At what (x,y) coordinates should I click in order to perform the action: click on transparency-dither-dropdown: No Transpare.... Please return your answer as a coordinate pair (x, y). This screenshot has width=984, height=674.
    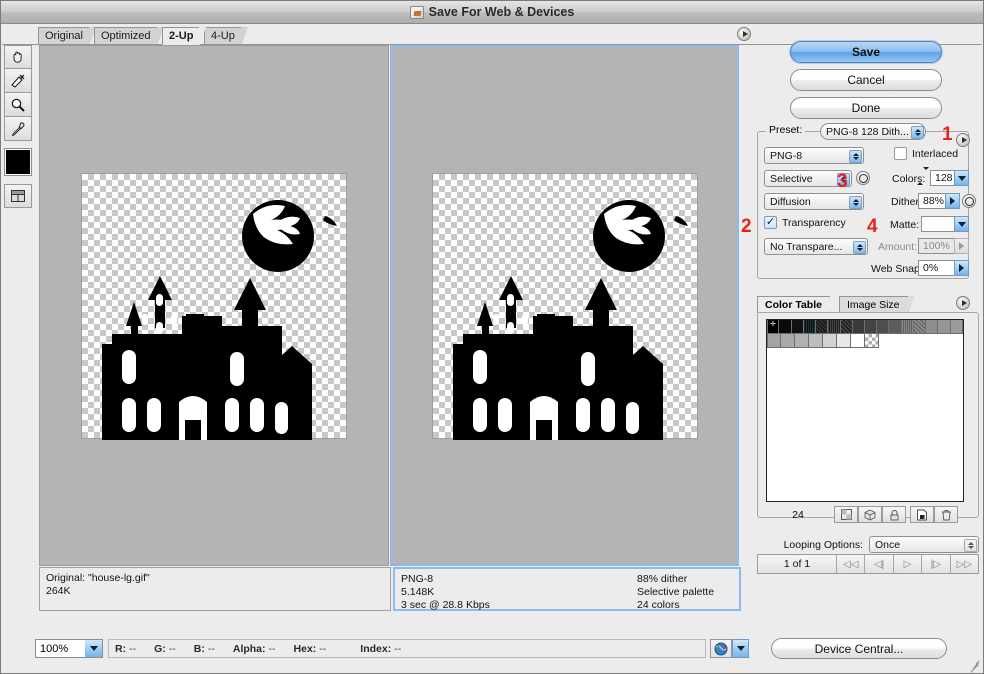
    Looking at the image, I should click on (816, 246).